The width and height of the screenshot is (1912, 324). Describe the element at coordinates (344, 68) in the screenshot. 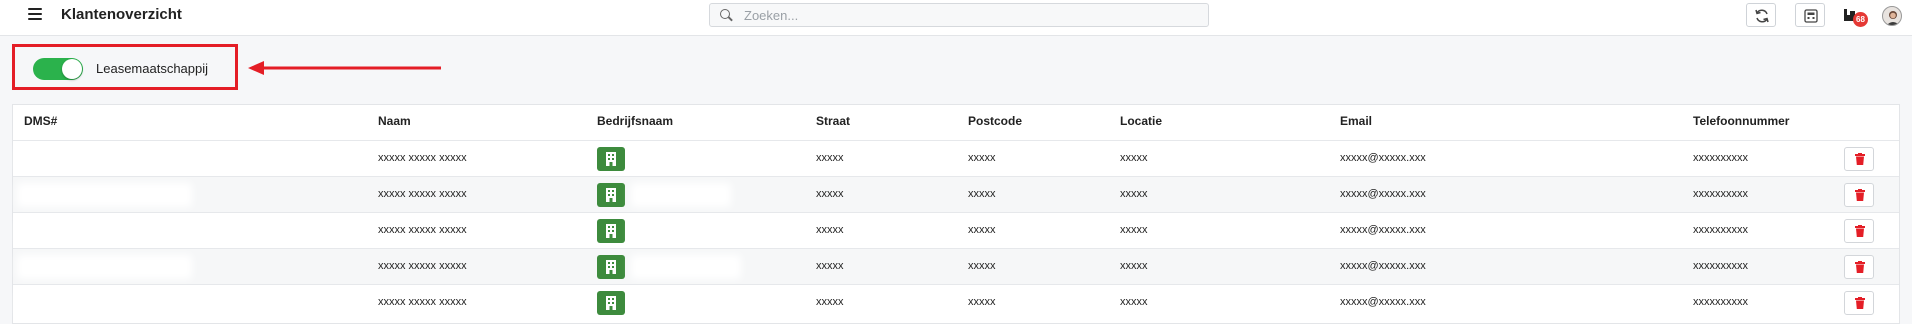

I see `arrow-annotation` at that location.